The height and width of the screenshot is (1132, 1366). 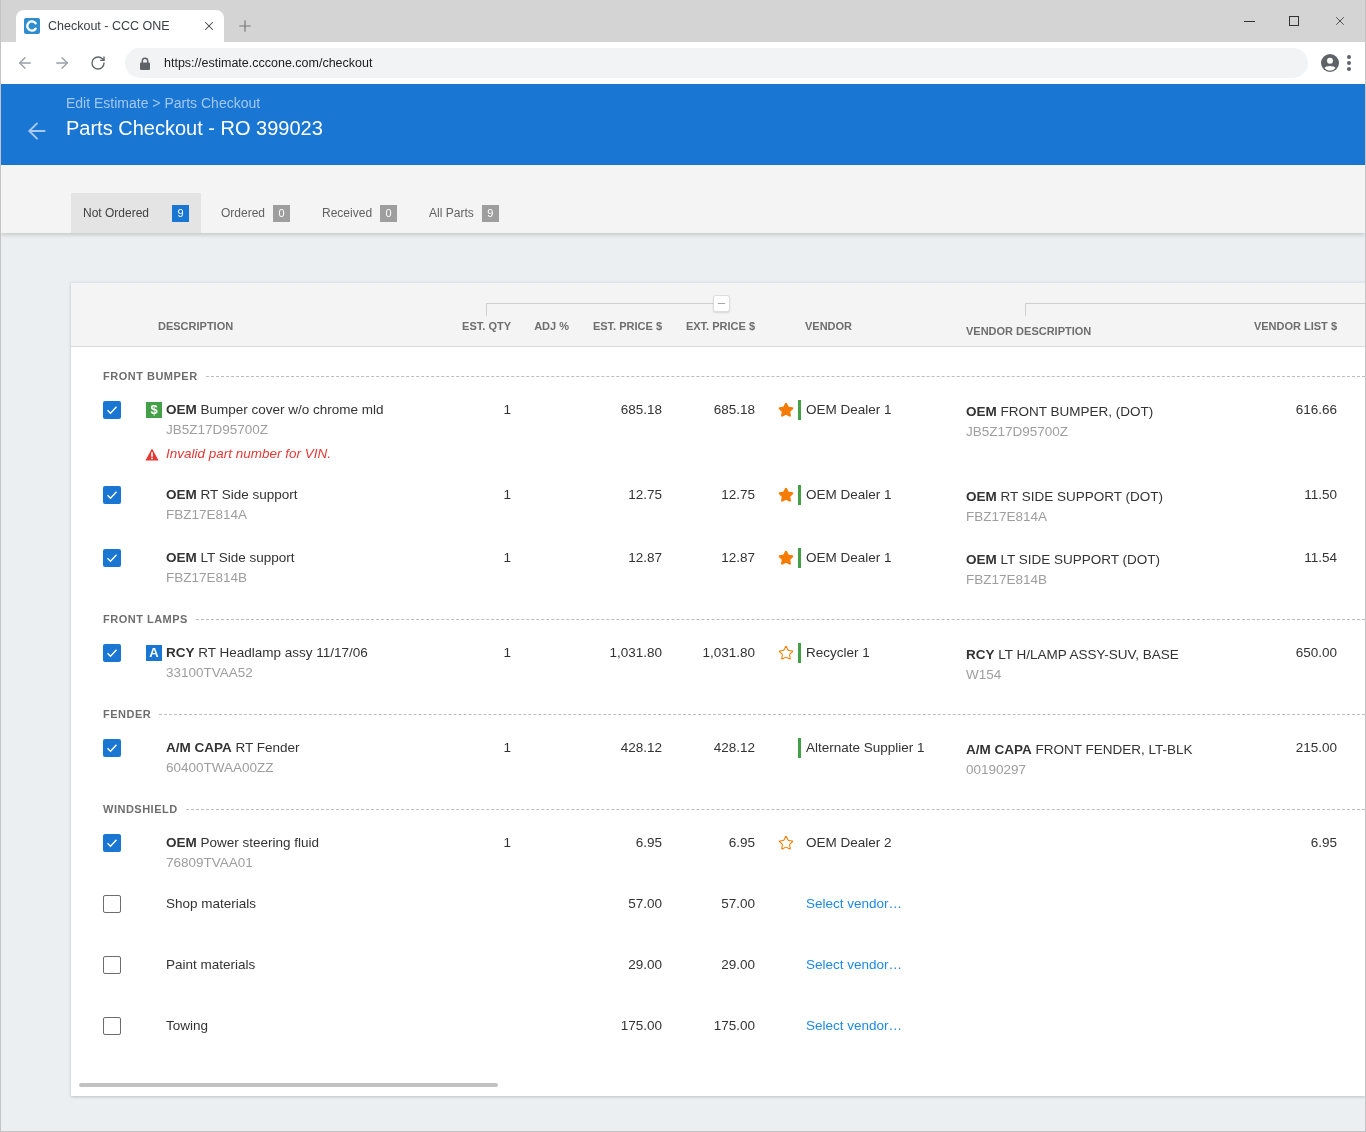 What do you see at coordinates (1007, 517) in the screenshot?
I see `vendor-part-number: FBZ17E814A` at bounding box center [1007, 517].